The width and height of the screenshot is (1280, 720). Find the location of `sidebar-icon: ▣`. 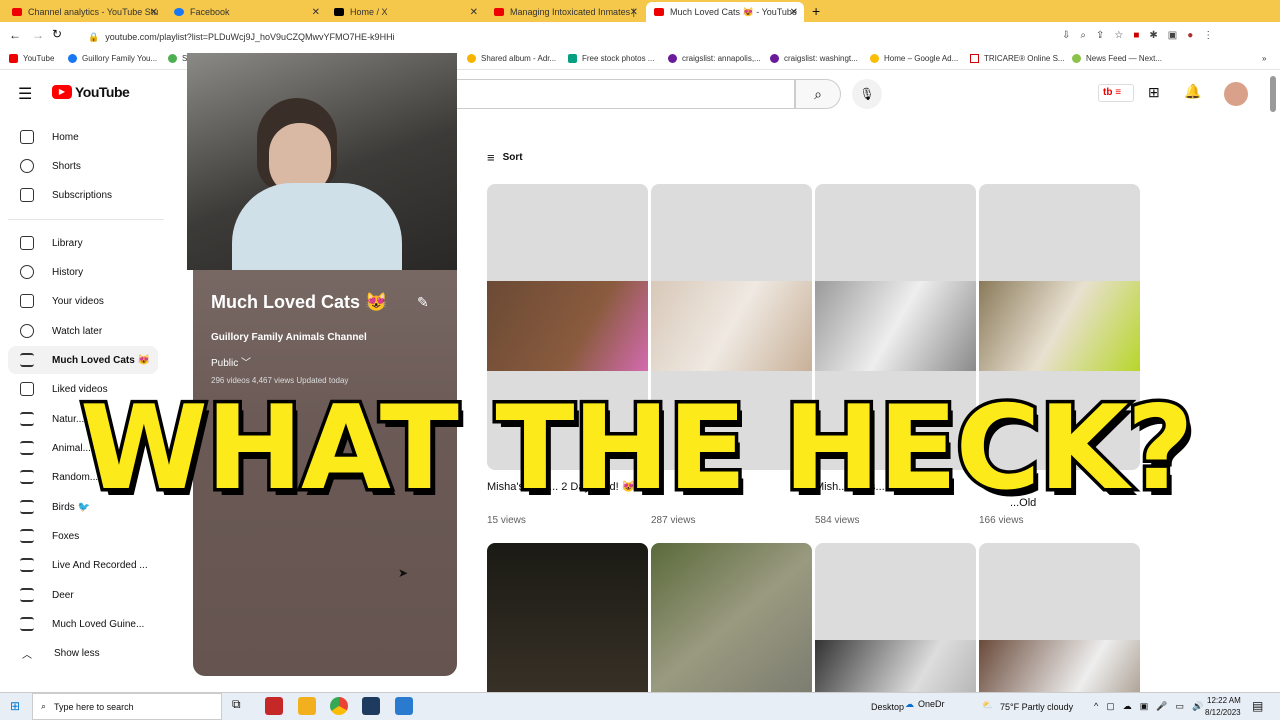

sidebar-icon: ▣ is located at coordinates (1172, 35).